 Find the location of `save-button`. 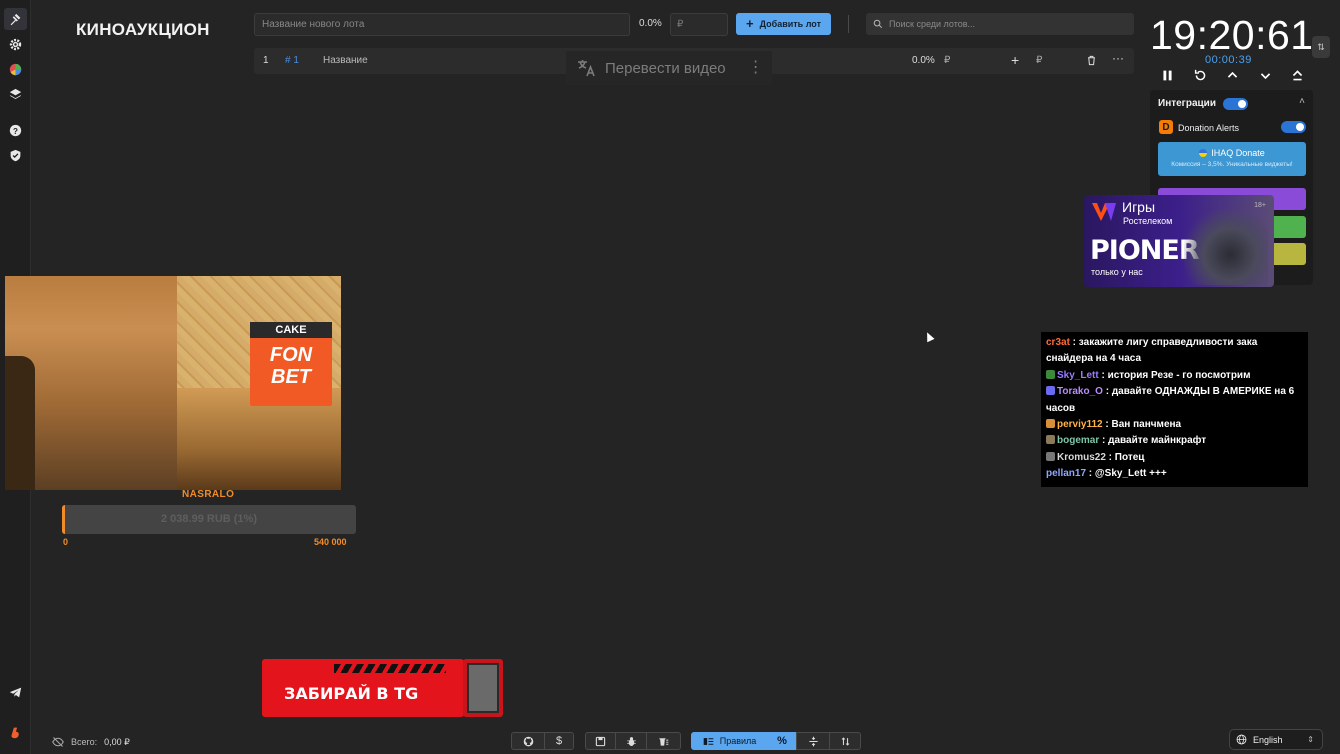

save-button is located at coordinates (600, 741).